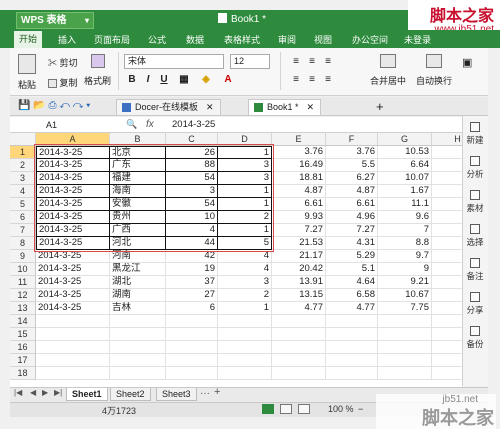  I want to click on cell-a1: 2014-3-25, so click(73, 152).